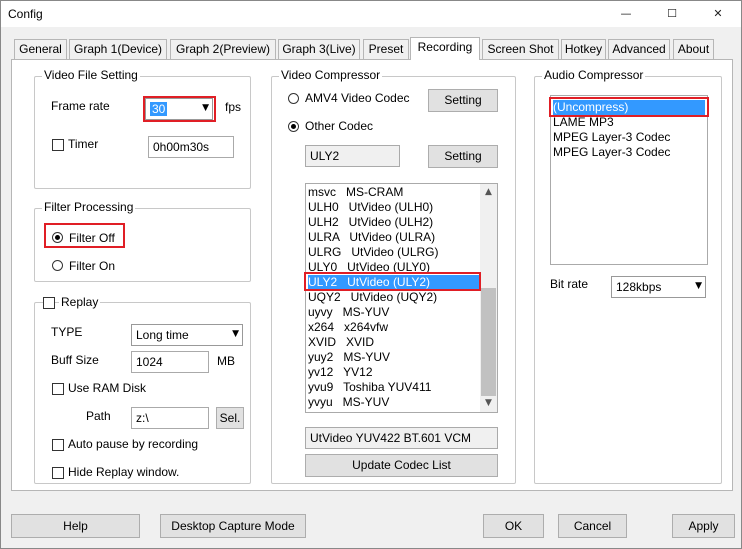 The width and height of the screenshot is (742, 549). What do you see at coordinates (672, 14) in the screenshot?
I see `maximize-icon: ☐` at bounding box center [672, 14].